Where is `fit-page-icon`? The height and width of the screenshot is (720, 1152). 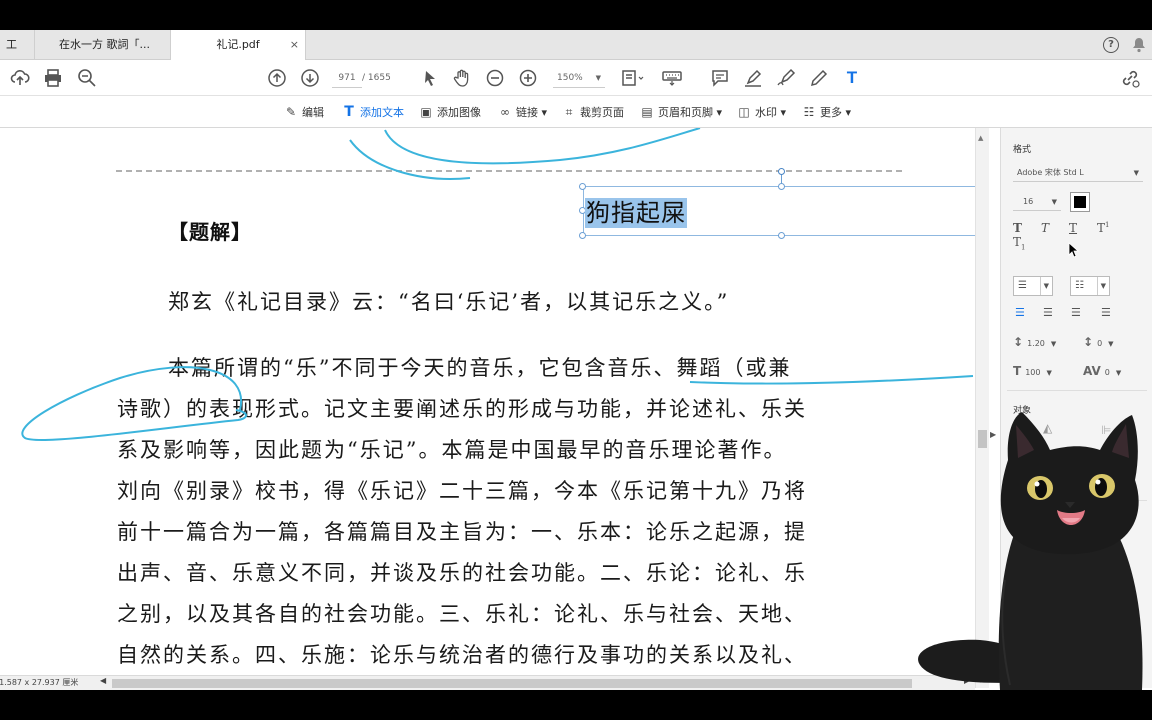 fit-page-icon is located at coordinates (633, 78).